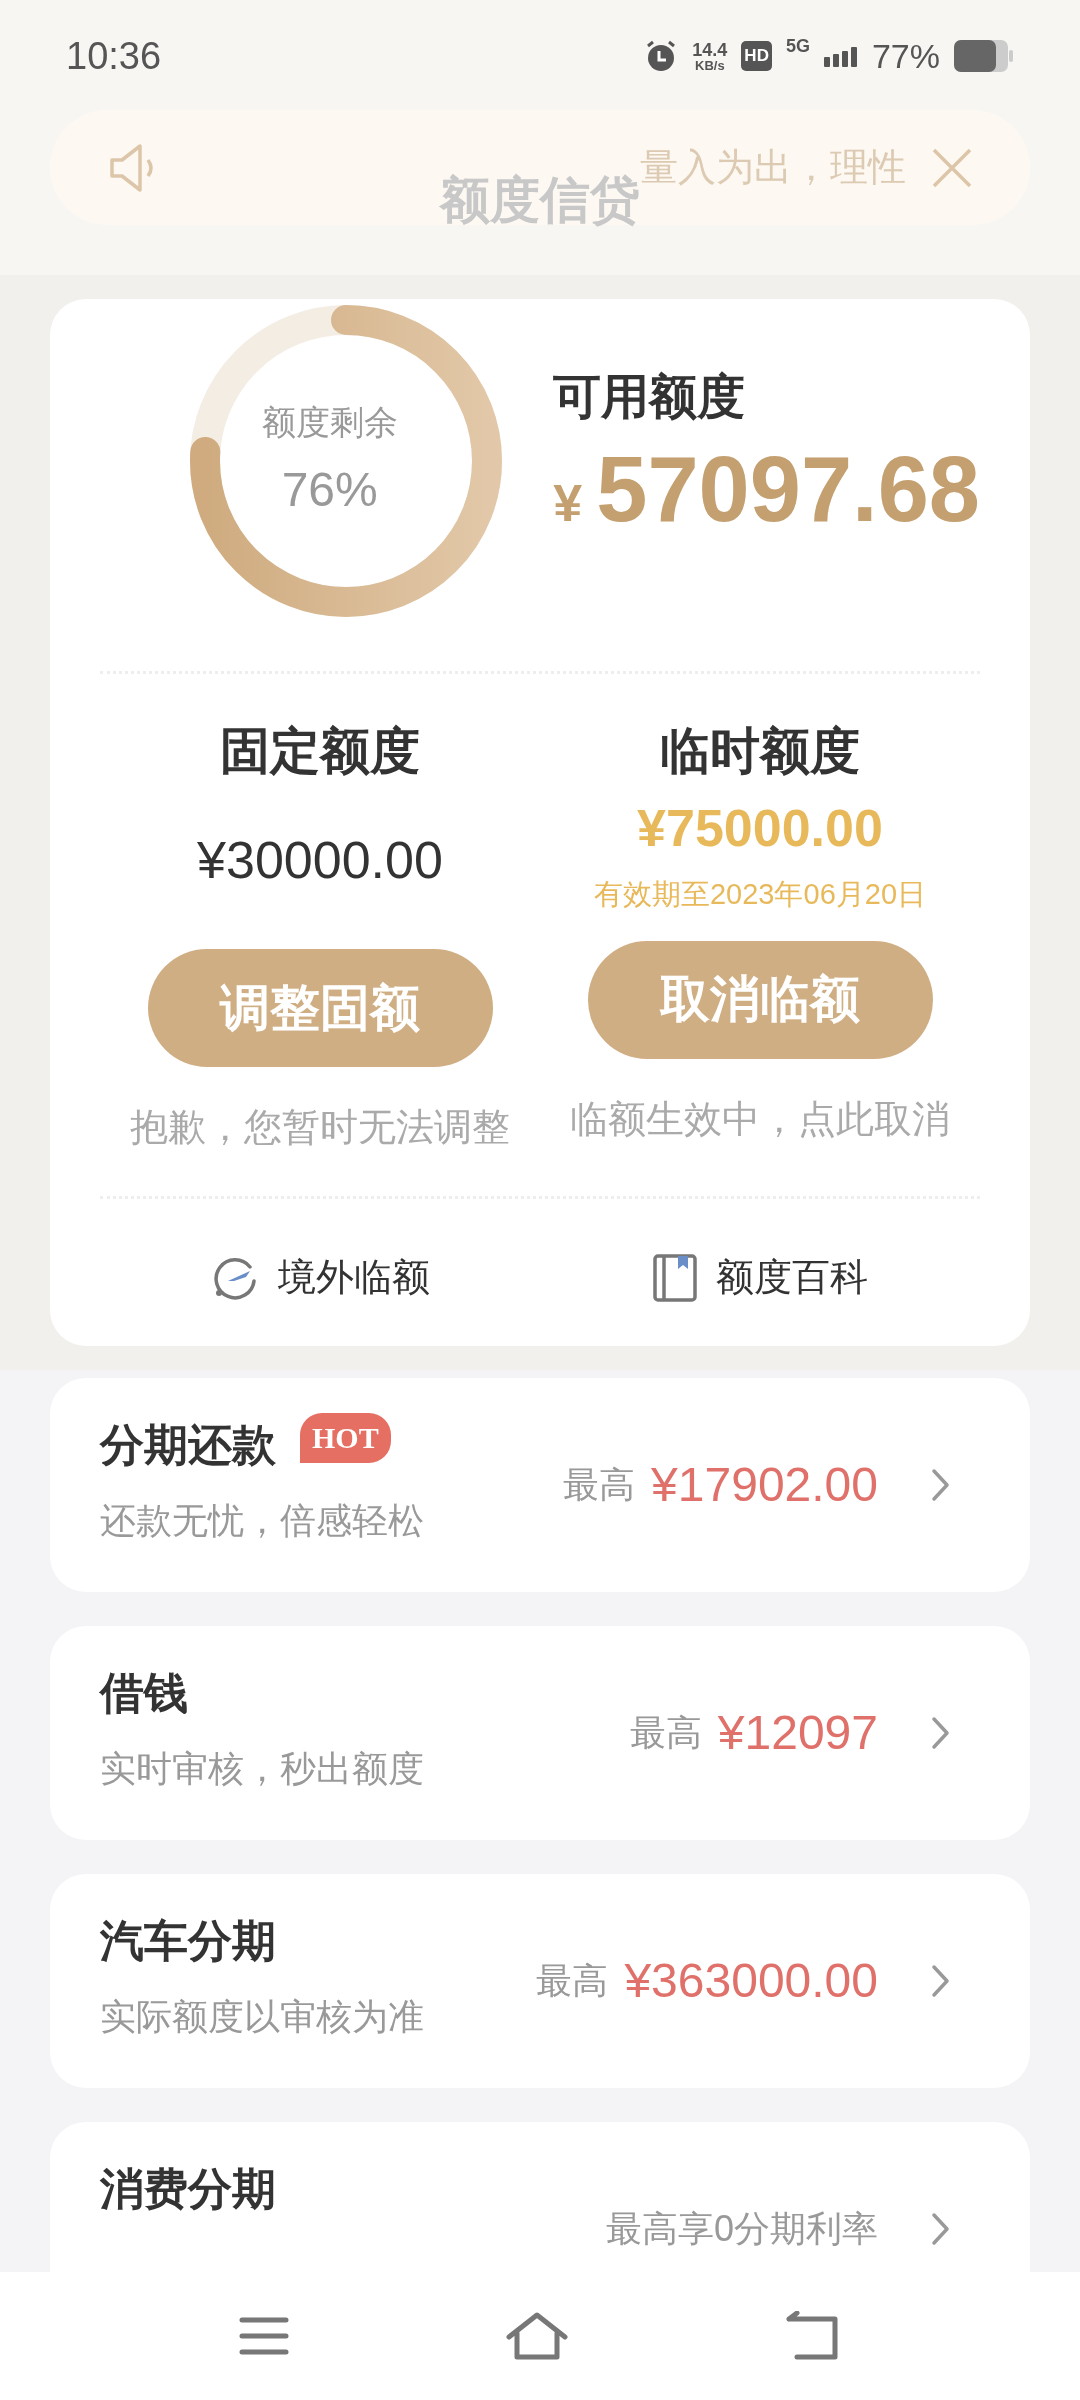  Describe the element at coordinates (751, 1981) in the screenshot. I see `product-amount: ¥363000.00` at that location.